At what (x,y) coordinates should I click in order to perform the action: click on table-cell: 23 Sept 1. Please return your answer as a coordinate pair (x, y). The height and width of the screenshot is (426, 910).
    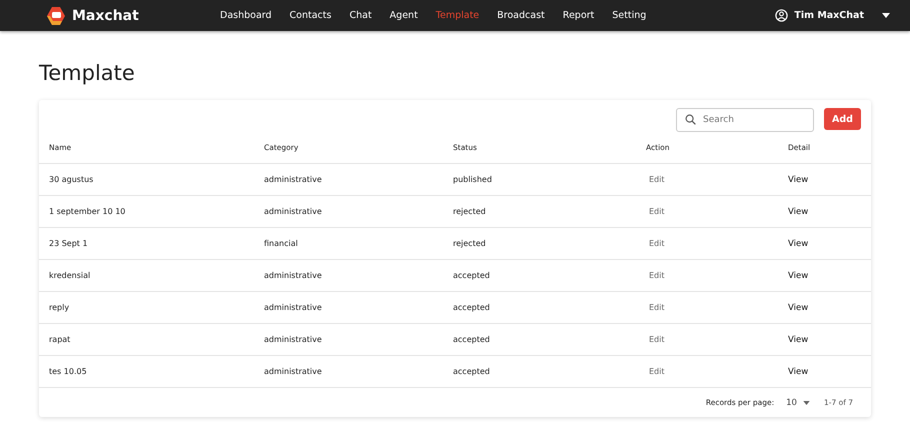
    Looking at the image, I should click on (68, 243).